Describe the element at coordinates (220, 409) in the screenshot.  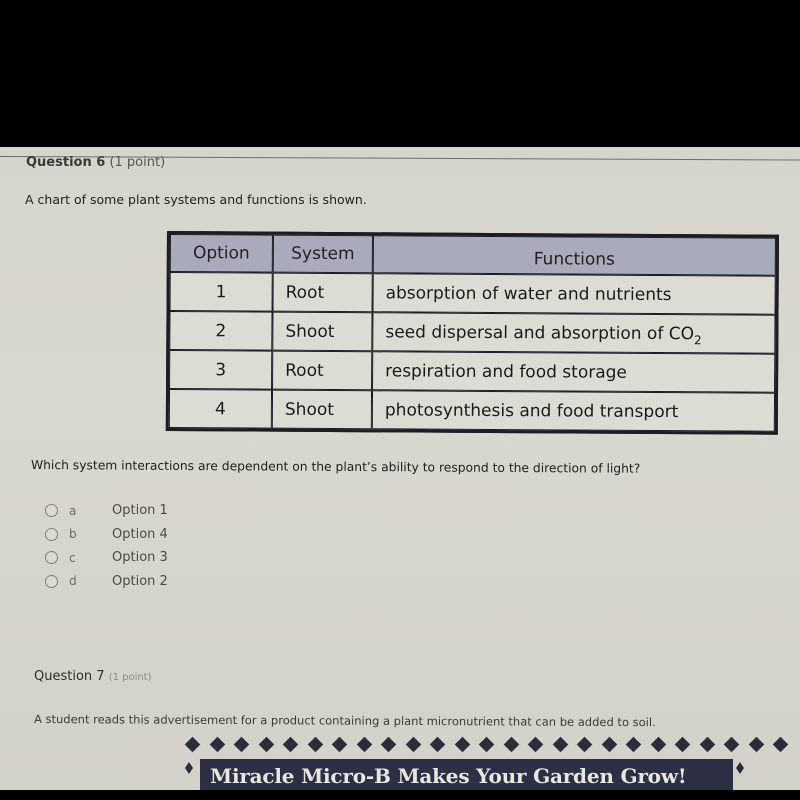
I see `cell-option: 4` at that location.